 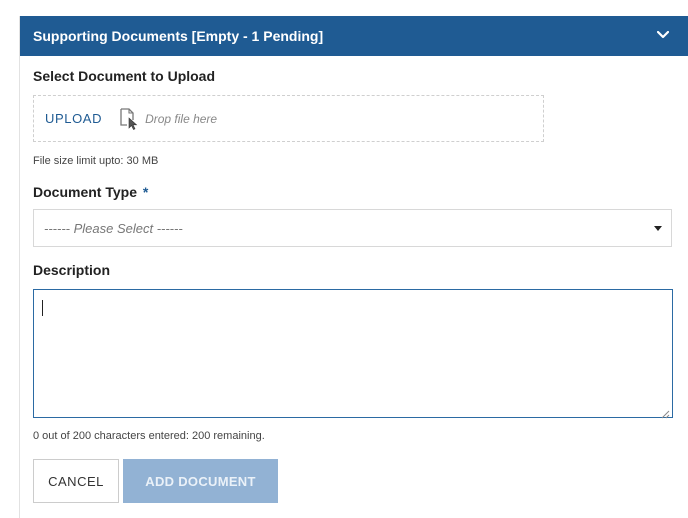 What do you see at coordinates (96, 161) in the screenshot?
I see `file-size-limit: File size limit upto: 30 MB` at bounding box center [96, 161].